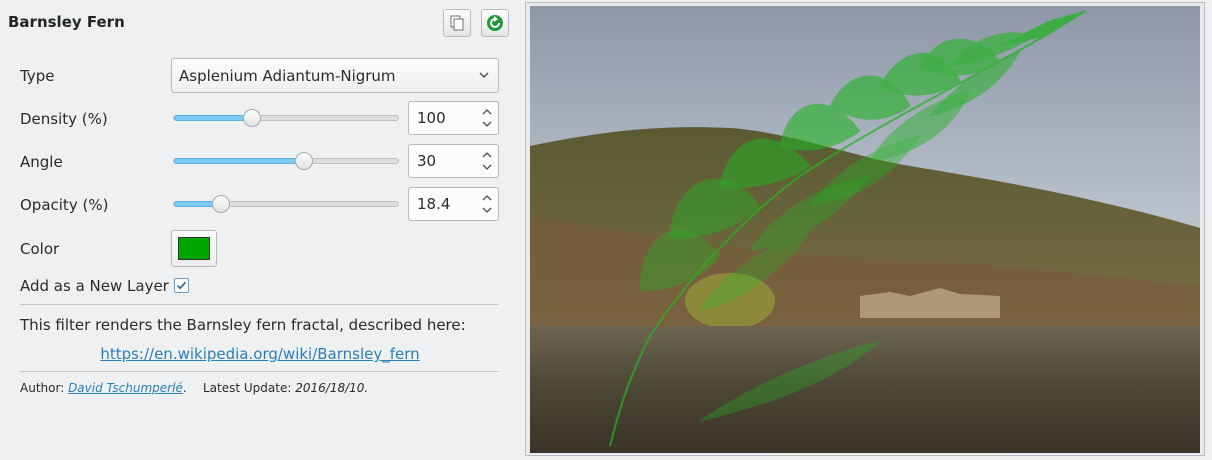  I want to click on author-info: Author: David Tschumperlé., so click(103, 388).